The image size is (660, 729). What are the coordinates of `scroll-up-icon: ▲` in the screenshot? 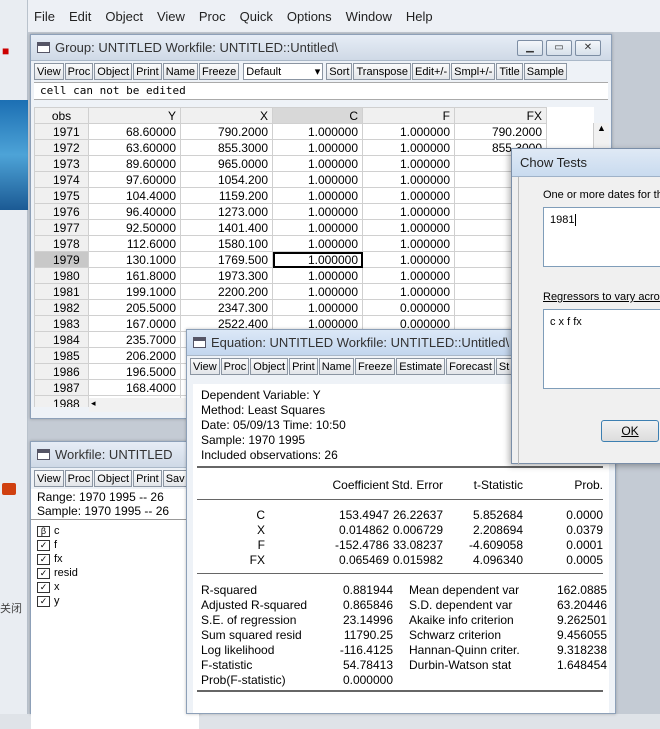 It's located at (601, 128).